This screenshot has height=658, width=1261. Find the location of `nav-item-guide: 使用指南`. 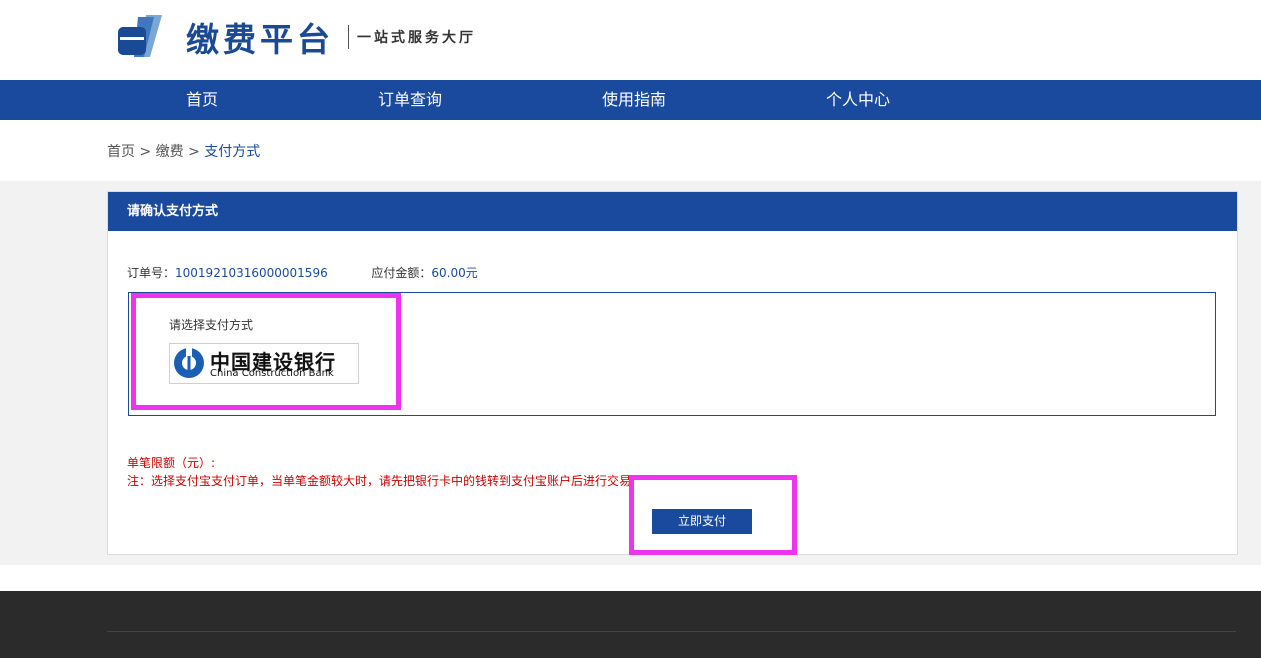

nav-item-guide: 使用指南 is located at coordinates (634, 100).